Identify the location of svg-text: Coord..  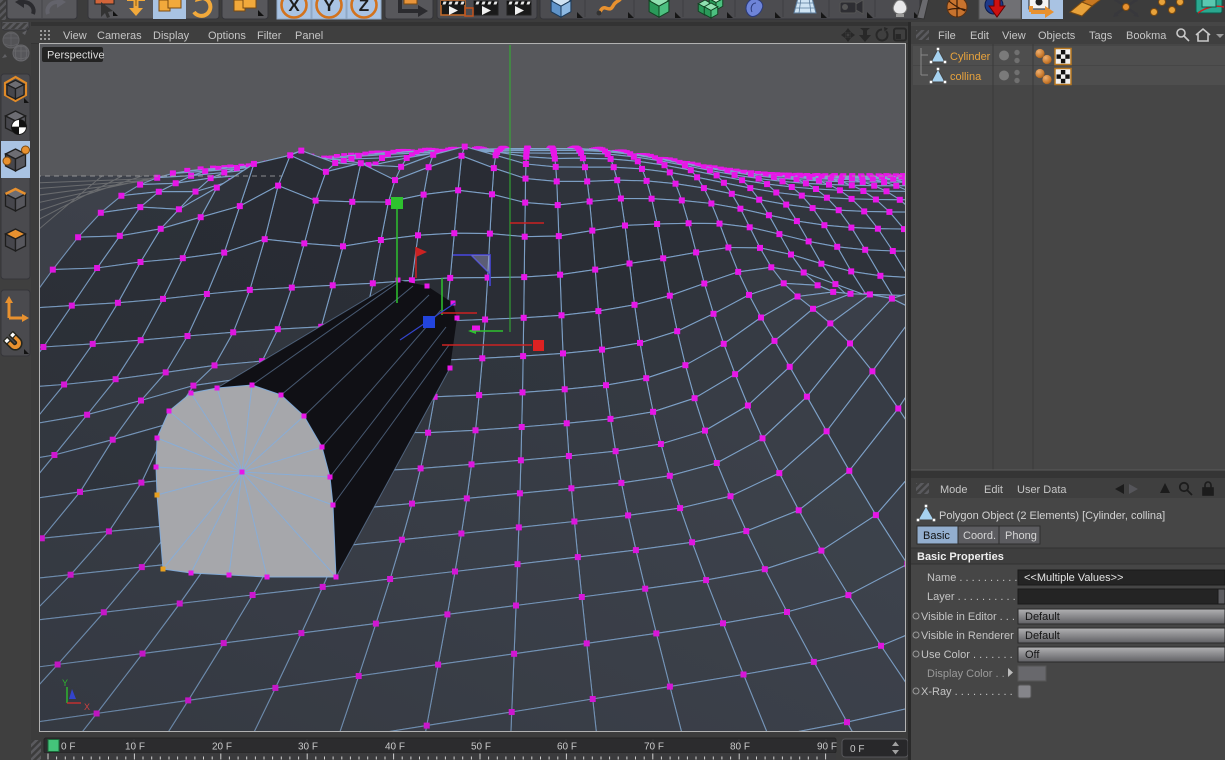
(979, 536).